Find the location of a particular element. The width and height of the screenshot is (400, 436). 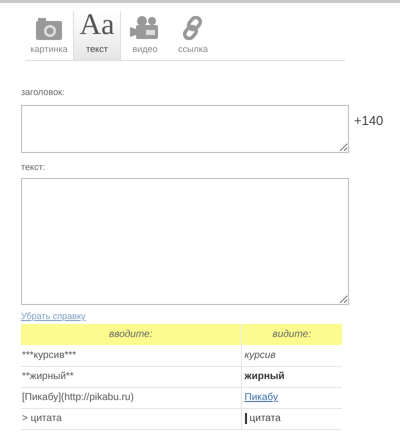

character-counter: +140 is located at coordinates (369, 121).